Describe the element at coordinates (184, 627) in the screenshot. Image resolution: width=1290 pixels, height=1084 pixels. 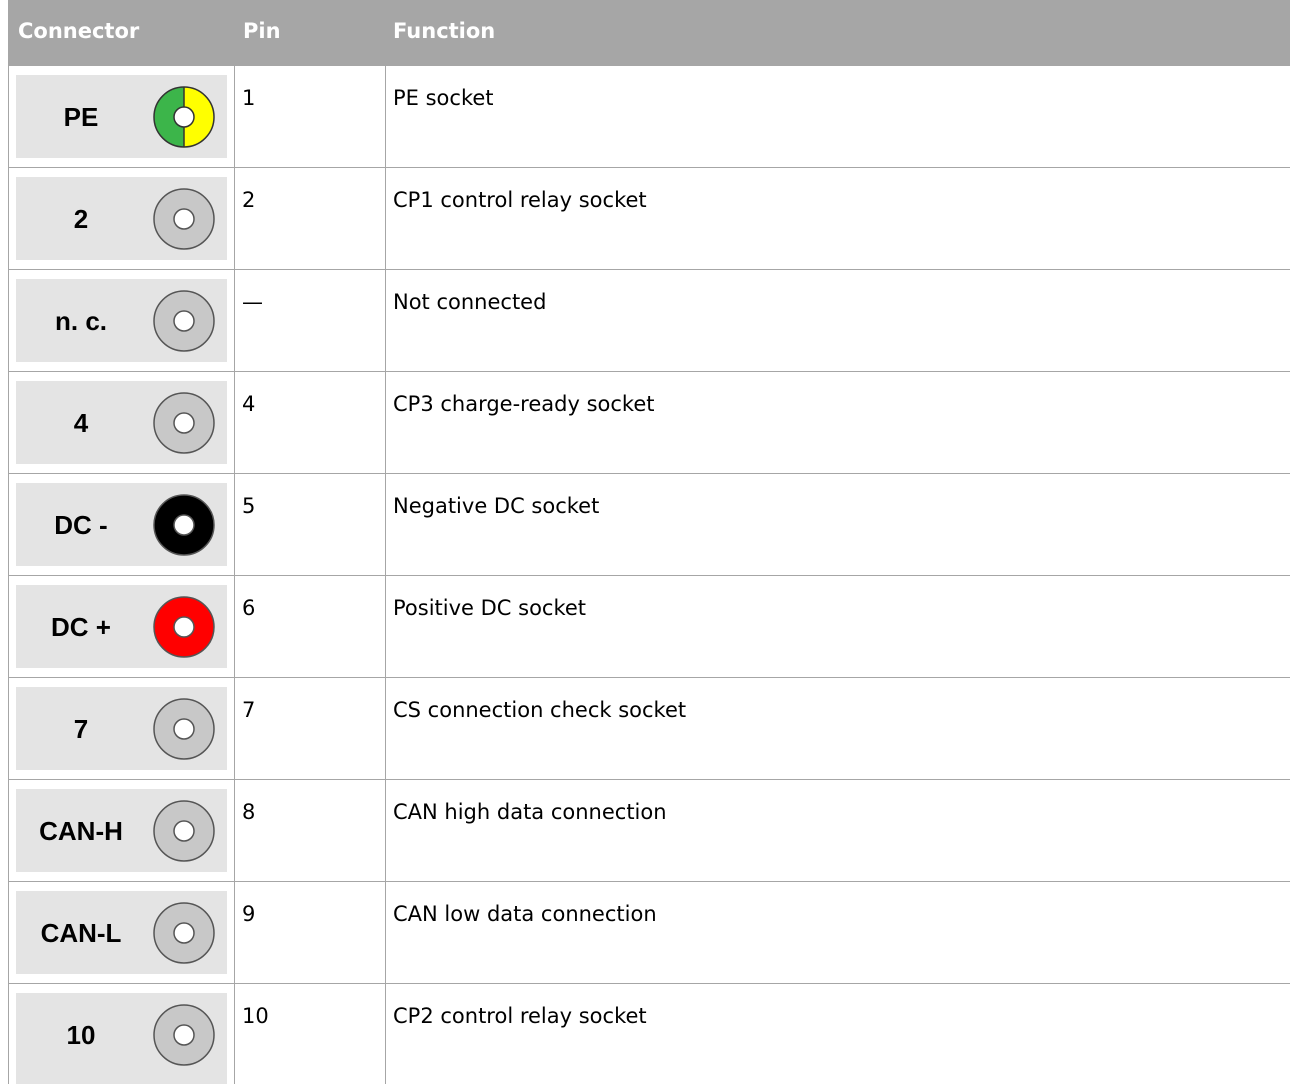
I see `red-socket-icon` at that location.